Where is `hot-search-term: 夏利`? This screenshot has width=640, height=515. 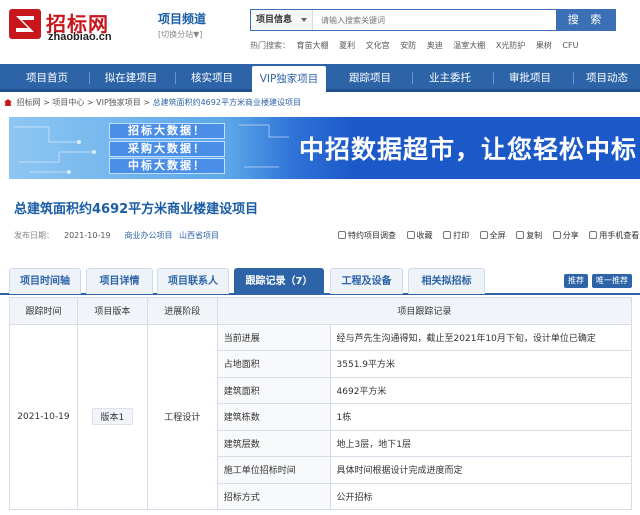 hot-search-term: 夏利 is located at coordinates (347, 45).